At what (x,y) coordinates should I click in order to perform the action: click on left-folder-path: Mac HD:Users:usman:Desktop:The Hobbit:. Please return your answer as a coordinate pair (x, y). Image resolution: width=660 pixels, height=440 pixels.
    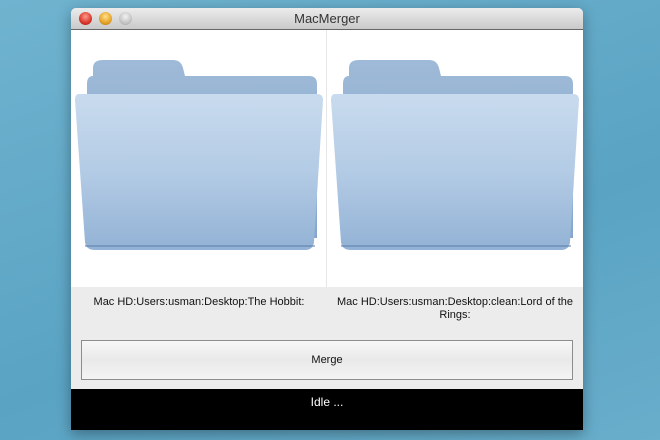
    Looking at the image, I should click on (199, 302).